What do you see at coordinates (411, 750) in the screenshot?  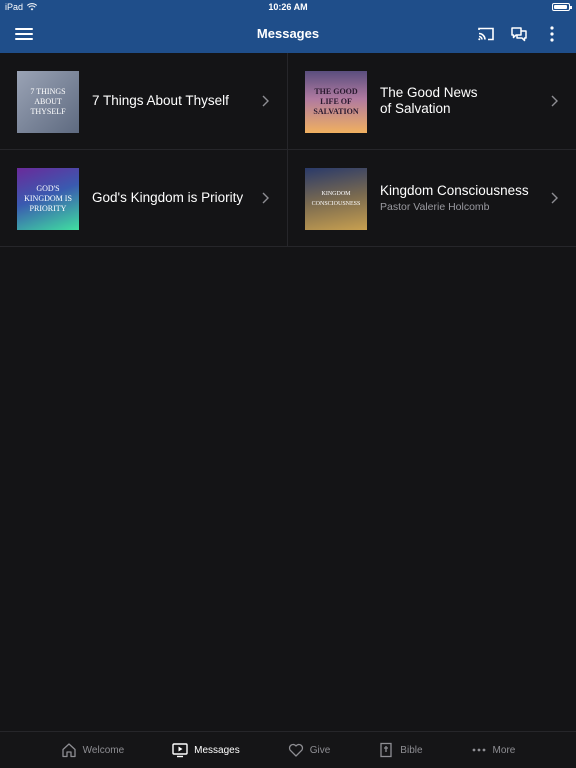 I see `tab-label: Bible` at bounding box center [411, 750].